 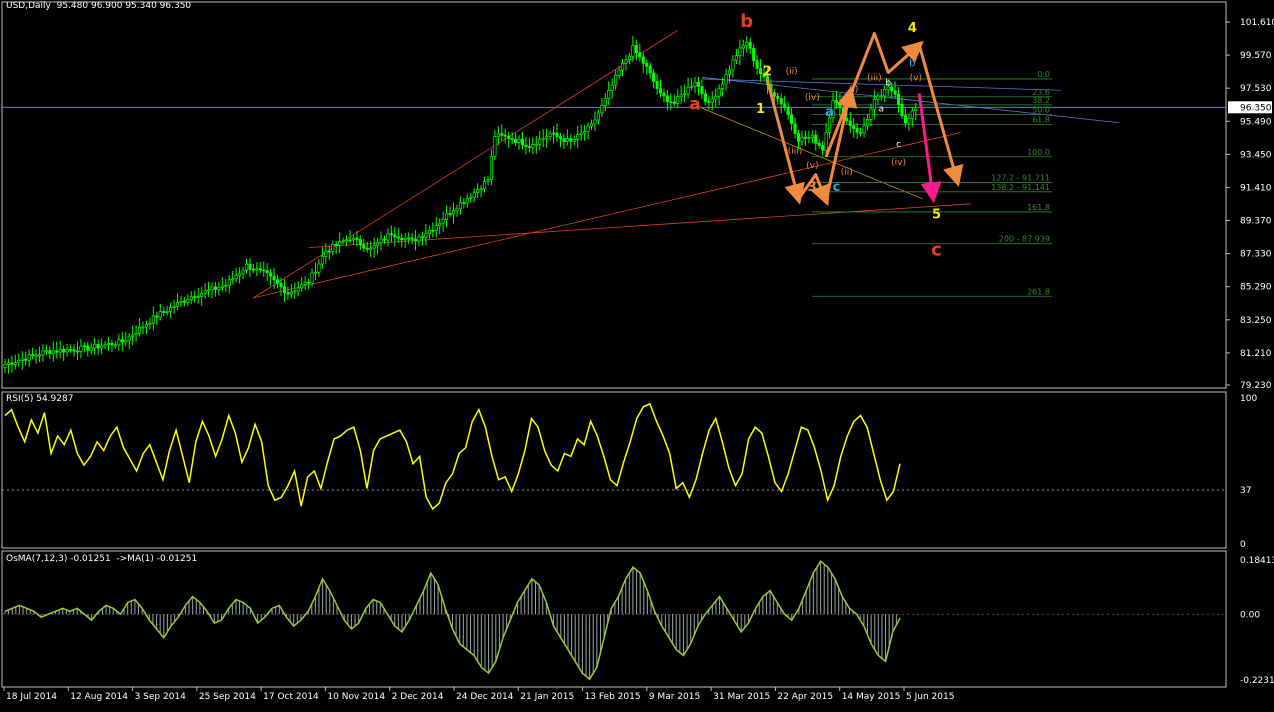 What do you see at coordinates (792, 72) in the screenshot?
I see `wave-label: (ii)` at bounding box center [792, 72].